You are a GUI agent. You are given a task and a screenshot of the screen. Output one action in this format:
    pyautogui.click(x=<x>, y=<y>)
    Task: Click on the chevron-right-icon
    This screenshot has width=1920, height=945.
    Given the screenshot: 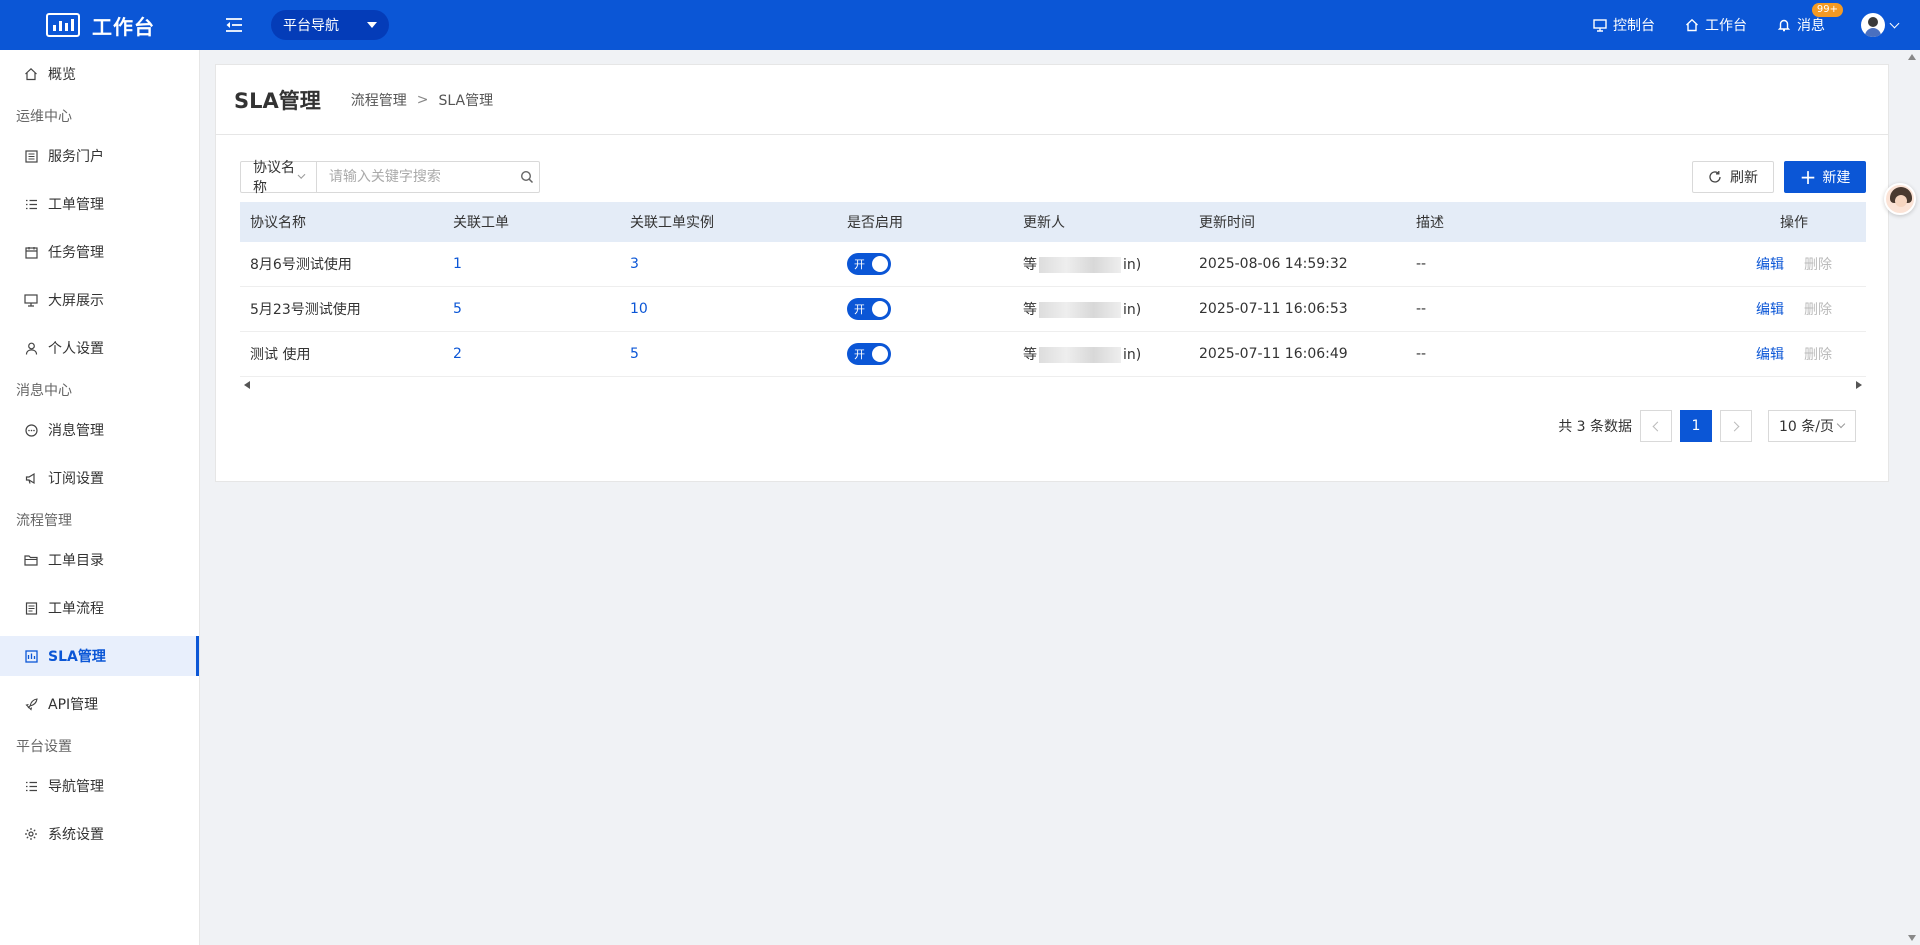 What is the action you would take?
    pyautogui.click(x=1734, y=426)
    